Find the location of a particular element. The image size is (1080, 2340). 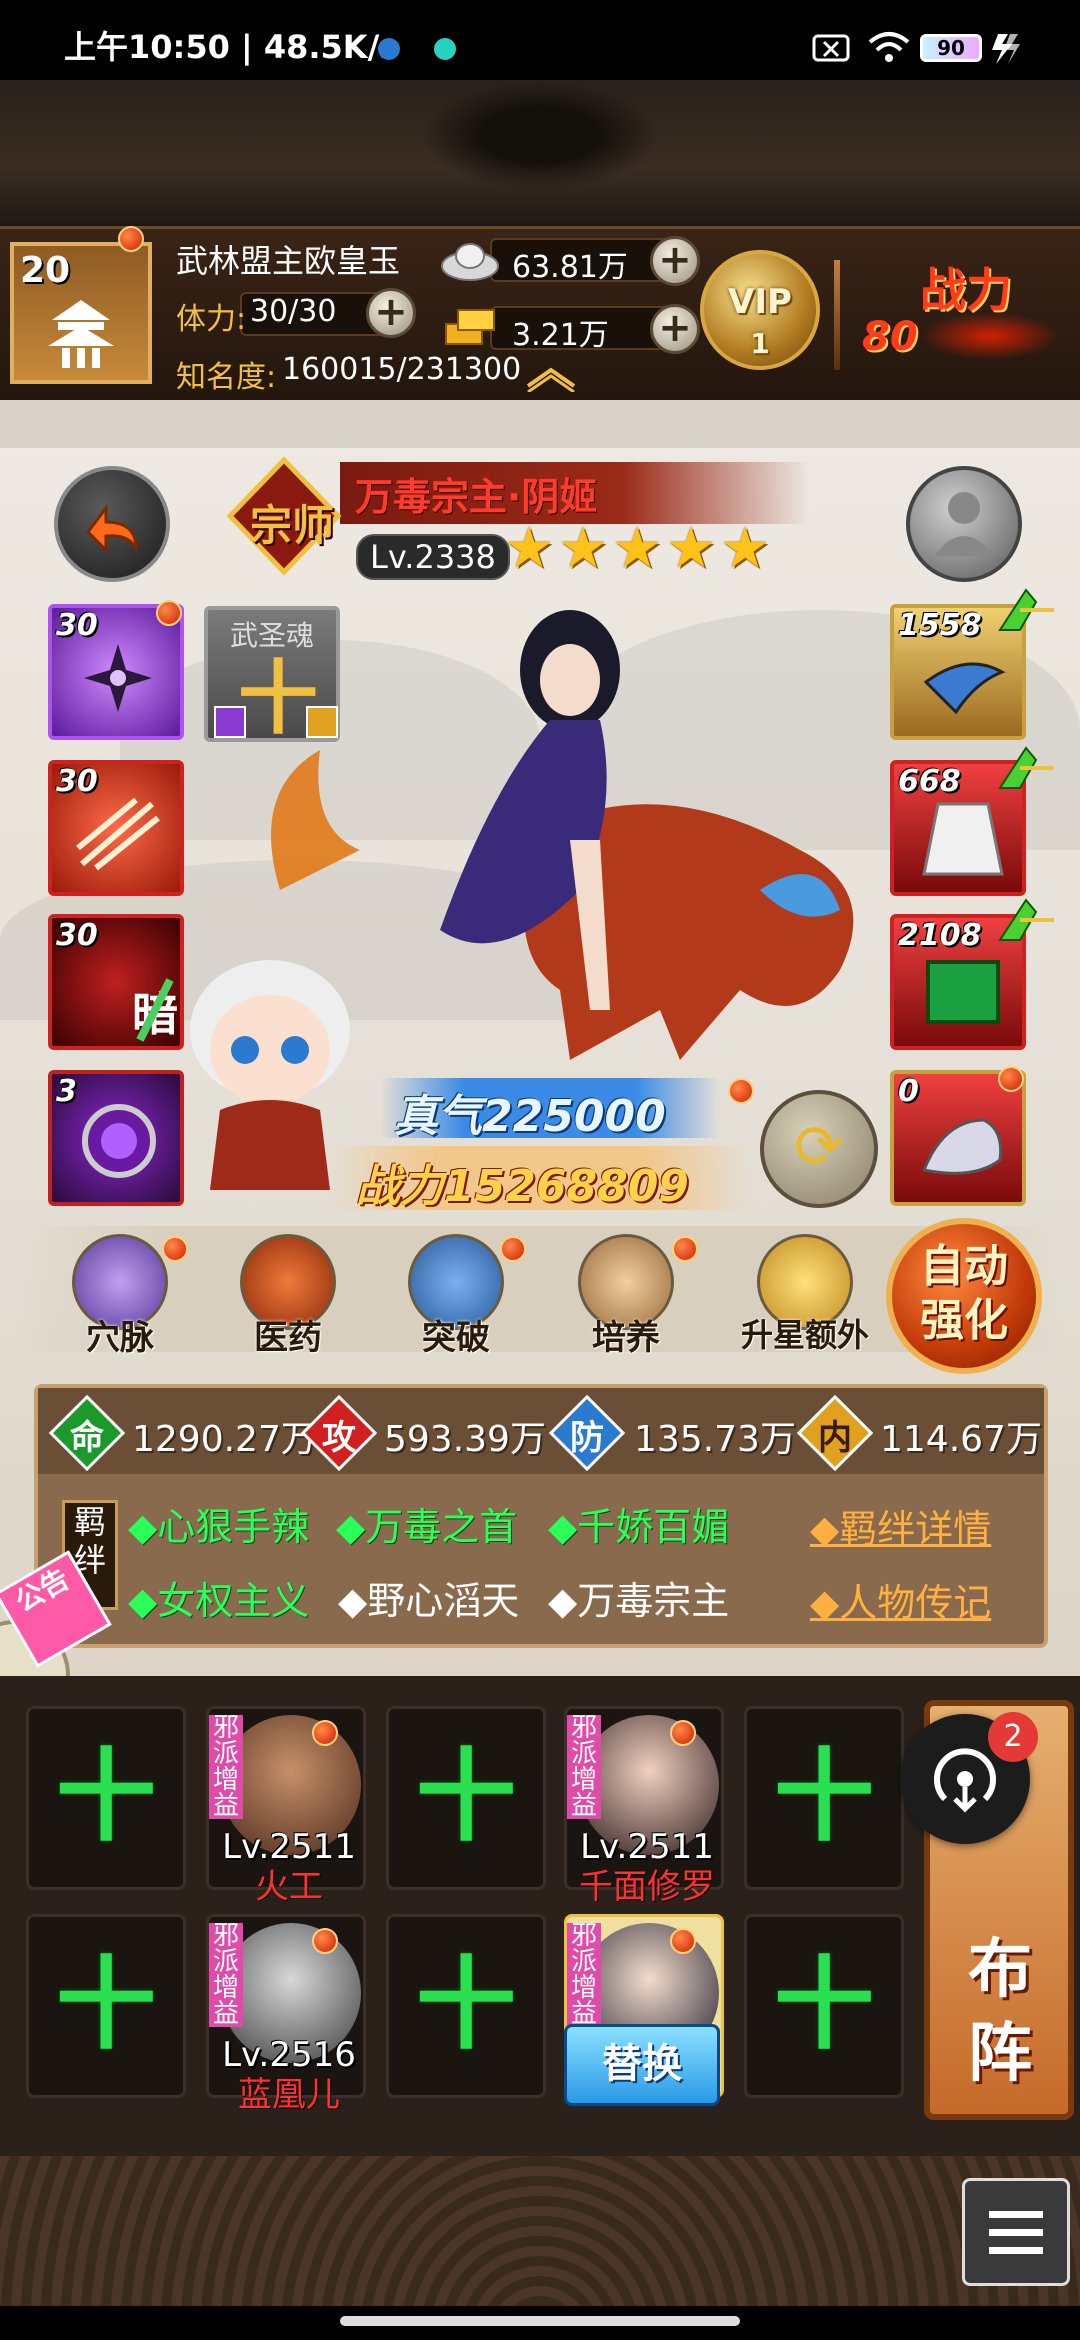

close-box-icon is located at coordinates (831, 48).